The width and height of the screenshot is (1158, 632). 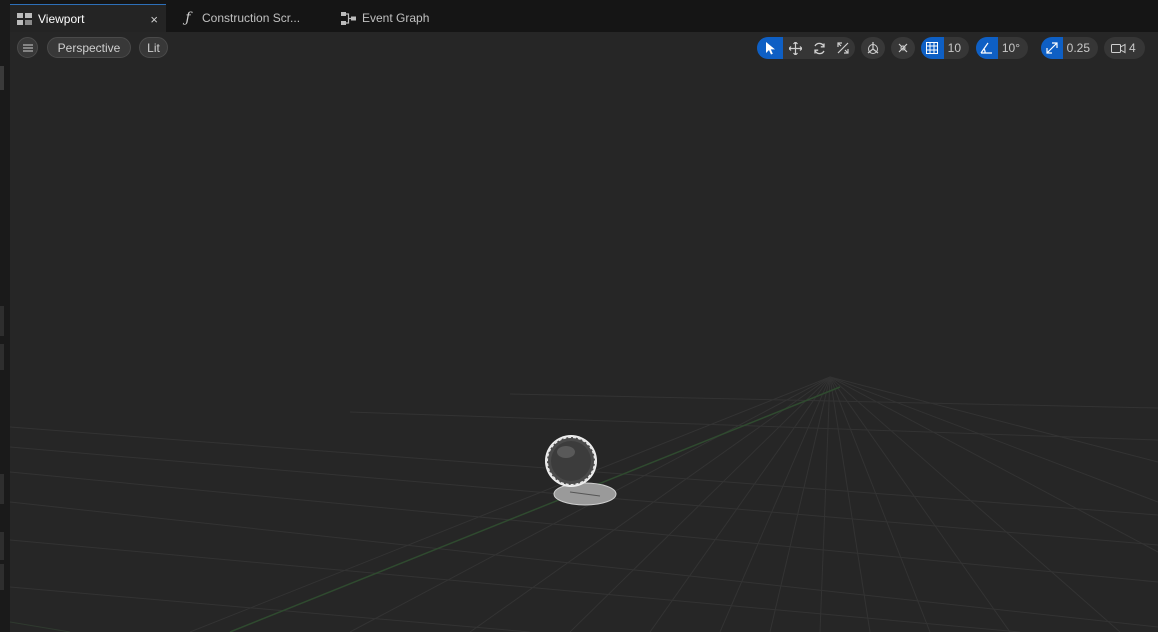 I want to click on translate-tool-button, so click(x=795, y=48).